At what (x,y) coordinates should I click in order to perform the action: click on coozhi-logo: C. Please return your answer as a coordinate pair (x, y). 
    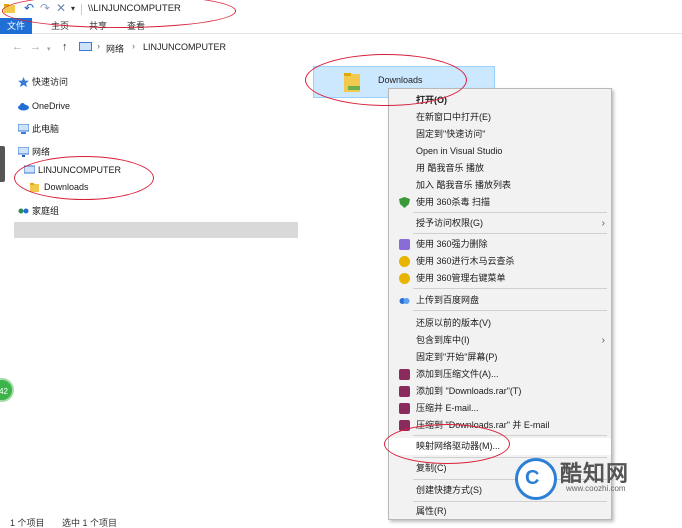
    Looking at the image, I should click on (536, 479).